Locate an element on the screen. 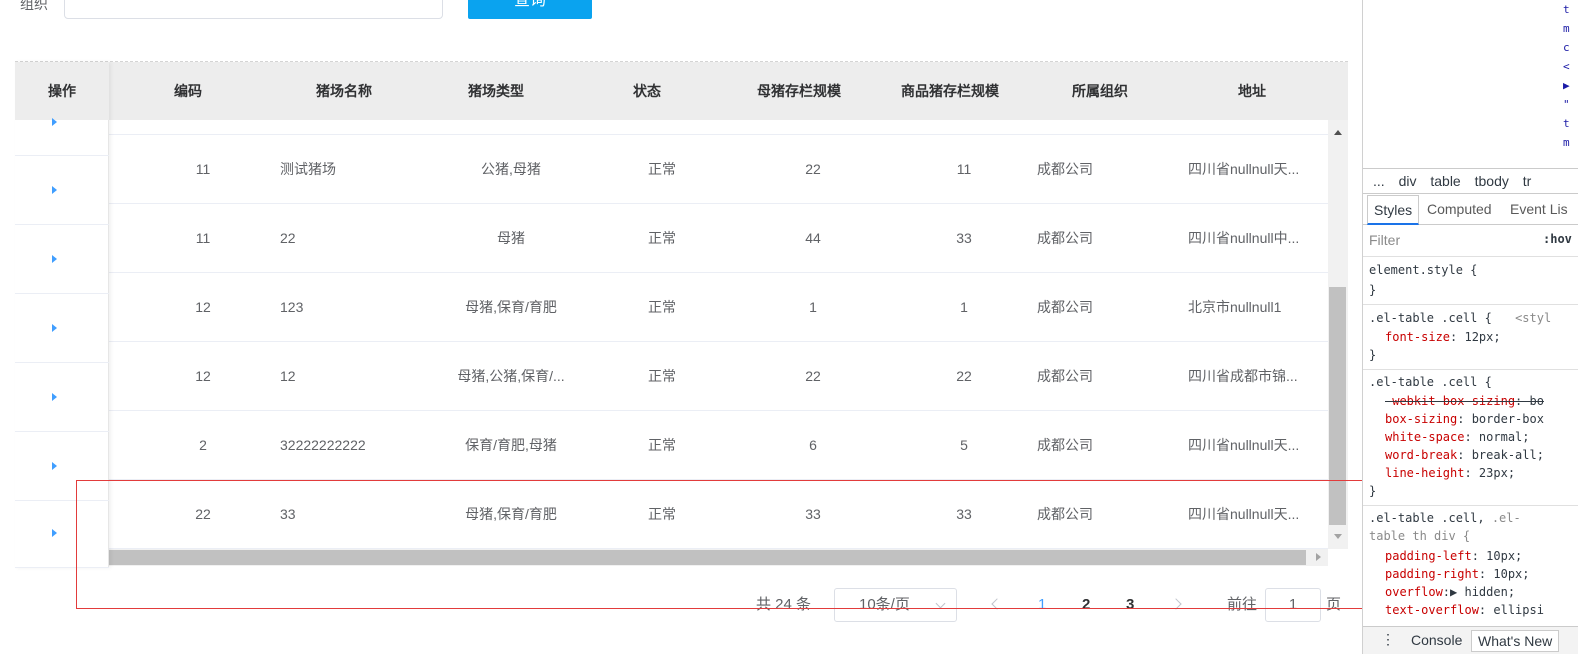 Image resolution: width=1578 pixels, height=654 pixels. table-row: 12 123 母猪,保育/育肥 正常 1 1 成都公司 北京市nullnull1 is located at coordinates (718, 307).